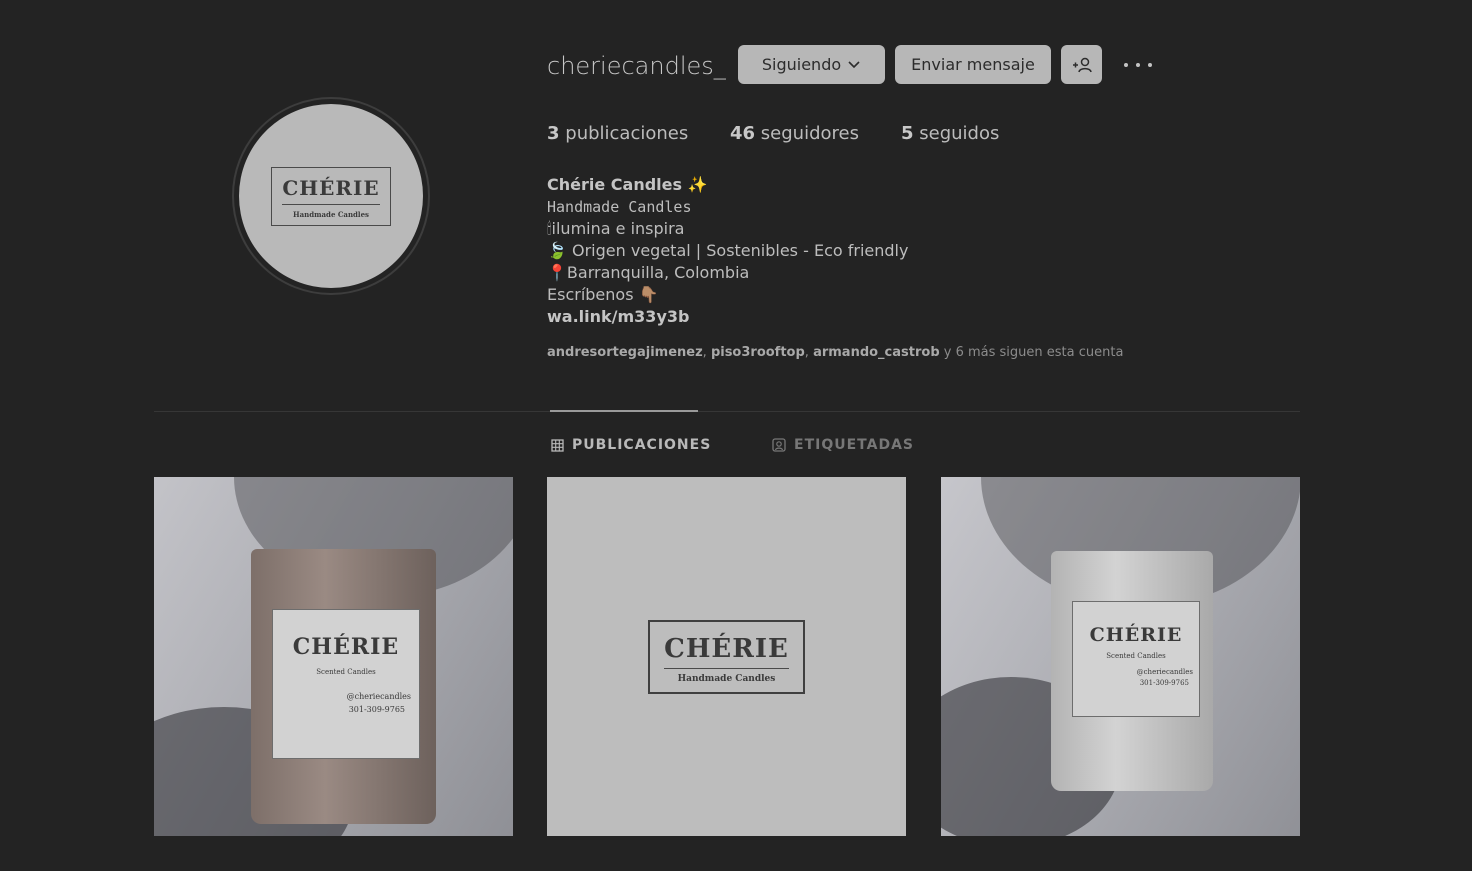 The width and height of the screenshot is (1472, 871). I want to click on more-options-icon, so click(1138, 65).